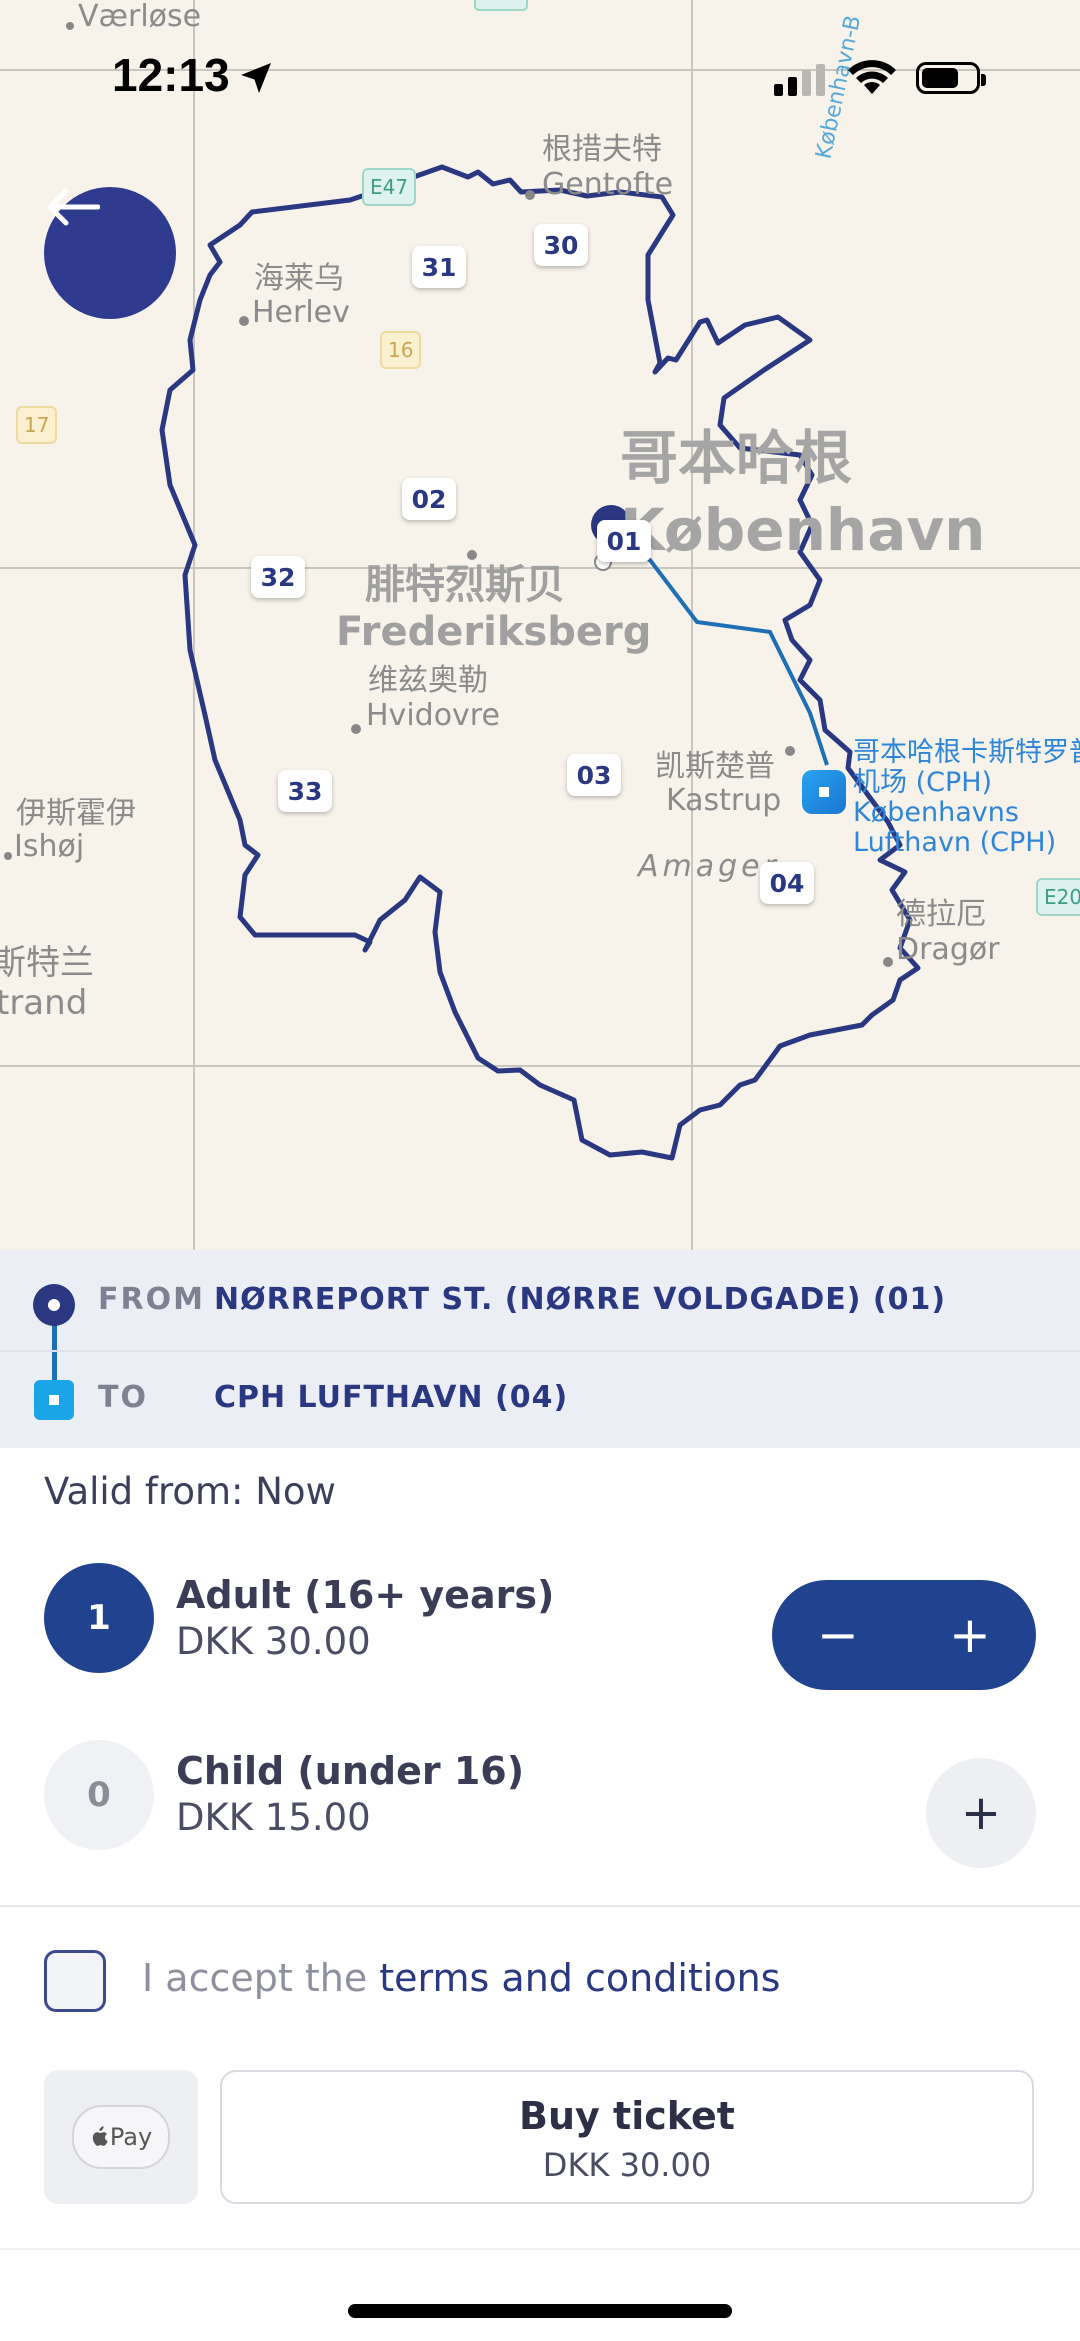  I want to click on terms-link: terms and conditions, so click(579, 1978).